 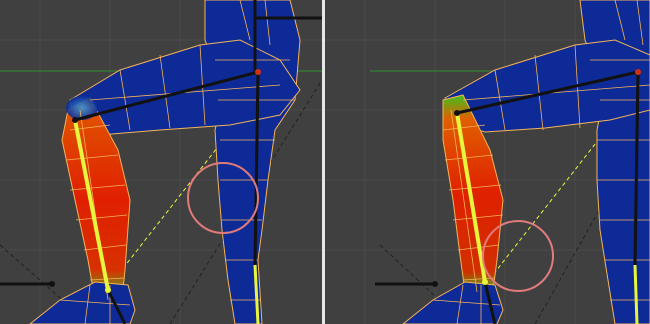 I want to click on ik-dashed-line, so click(x=547, y=205).